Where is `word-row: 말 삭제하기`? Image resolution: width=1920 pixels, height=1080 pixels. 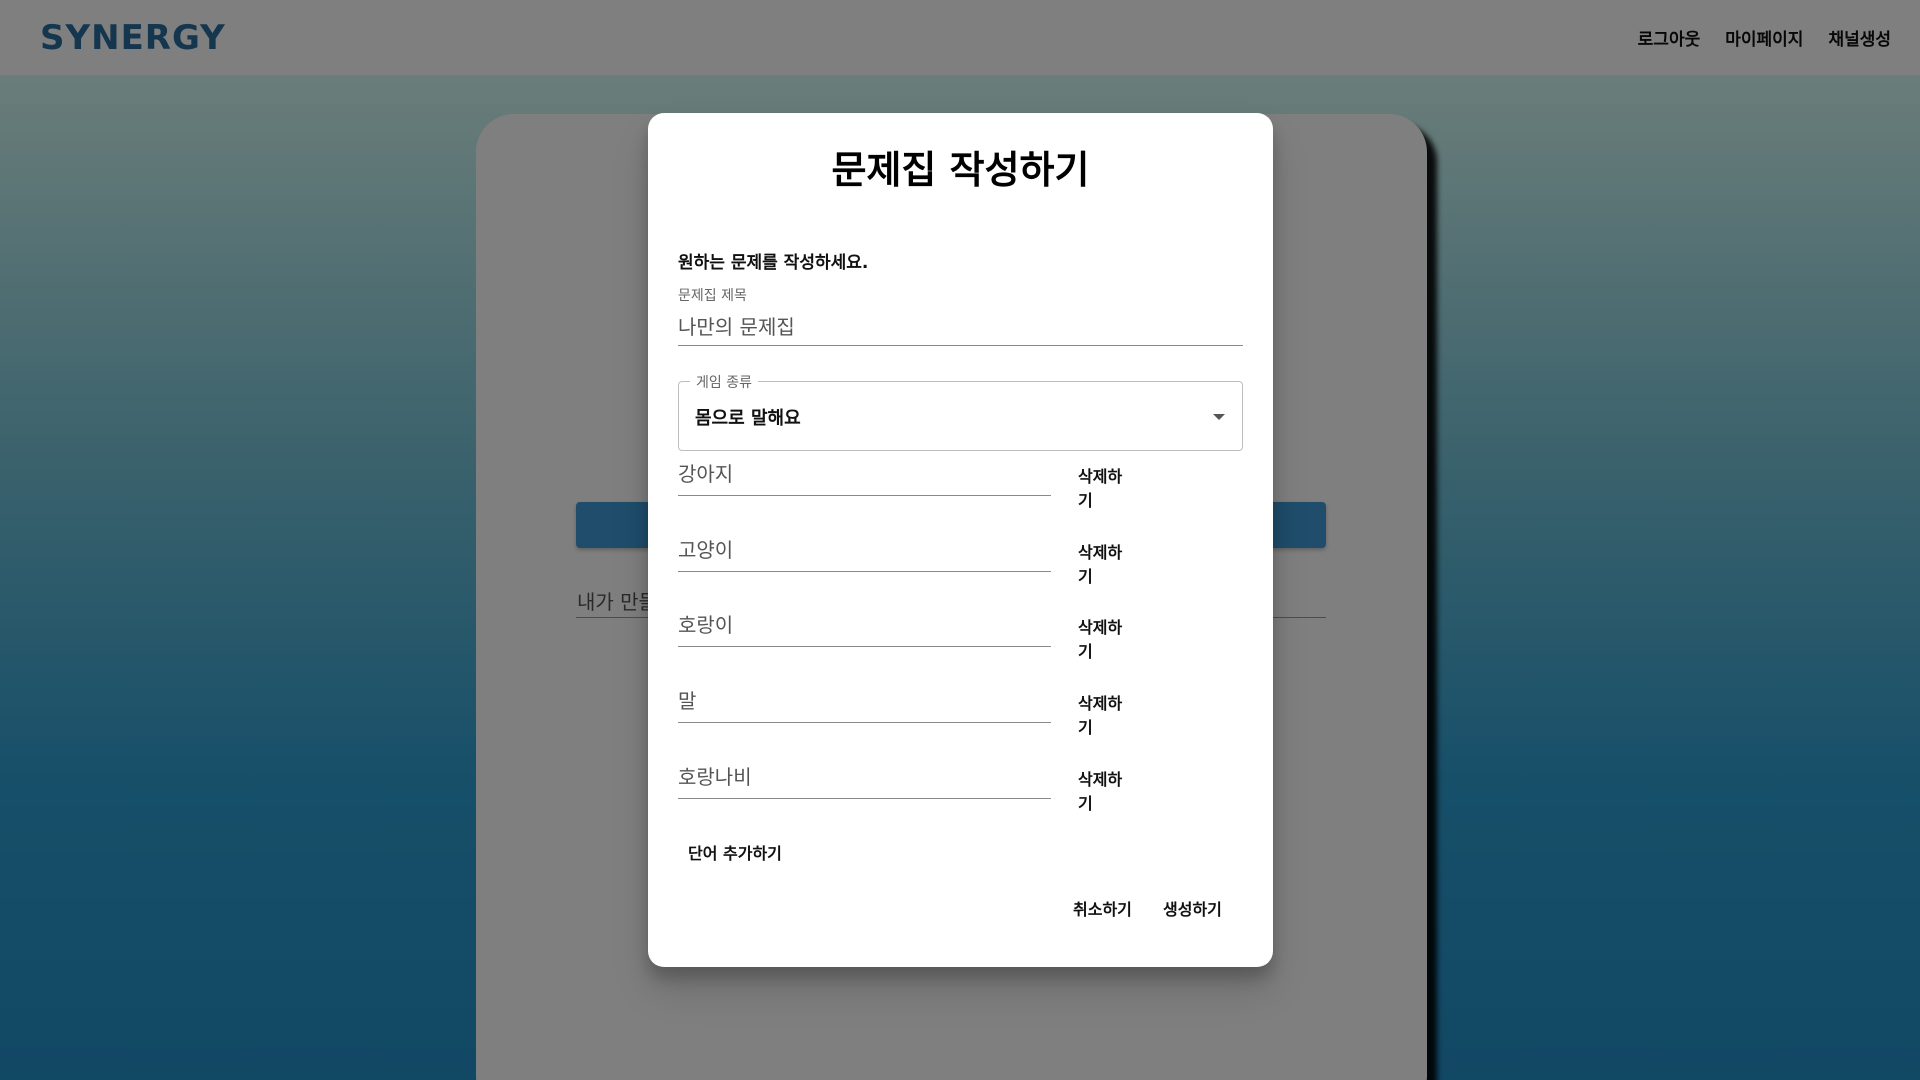
word-row: 말 삭제하기 is located at coordinates (903, 711).